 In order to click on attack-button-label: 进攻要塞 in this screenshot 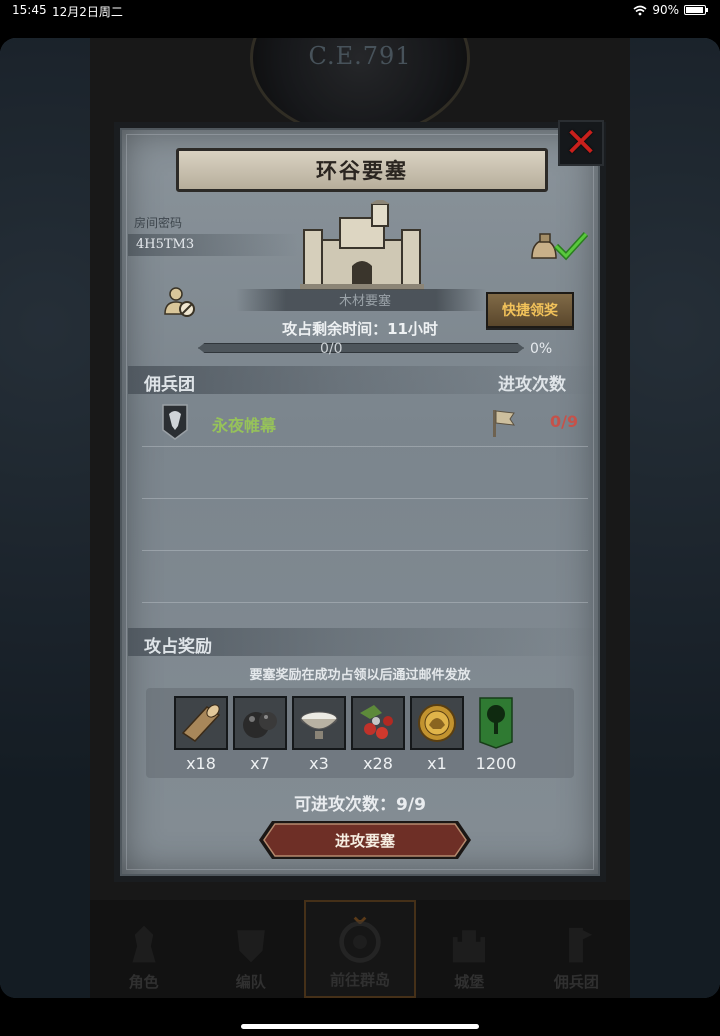, I will do `click(364, 840)`.